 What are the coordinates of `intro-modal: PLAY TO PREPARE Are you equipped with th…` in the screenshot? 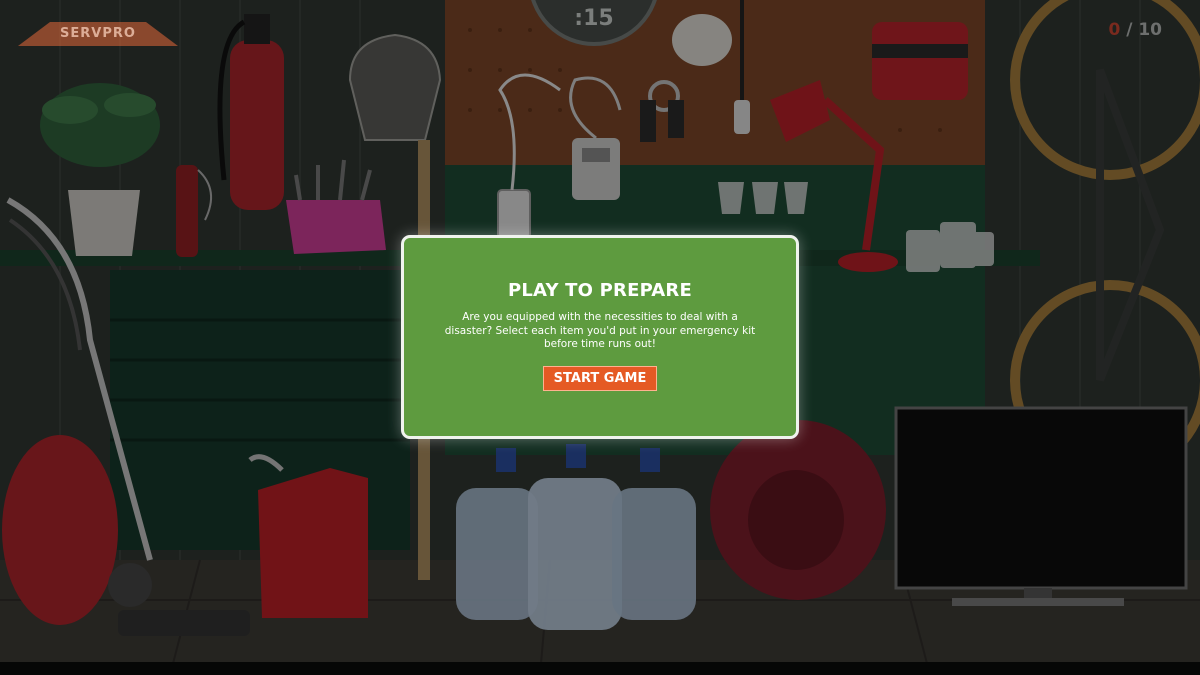 It's located at (600, 337).